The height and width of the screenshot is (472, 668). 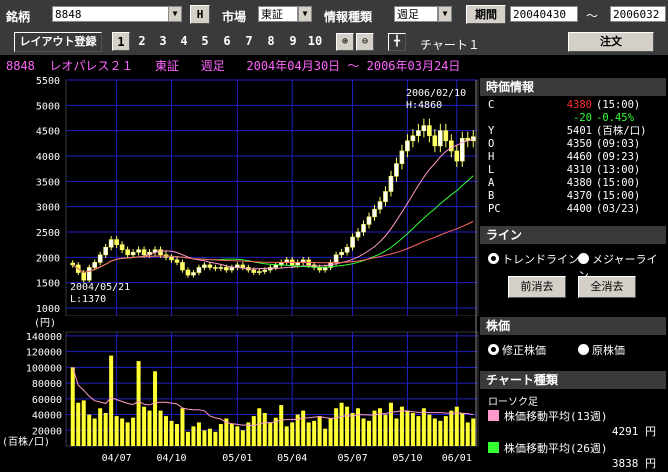 I want to click on ma13-swatch, so click(x=493, y=415).